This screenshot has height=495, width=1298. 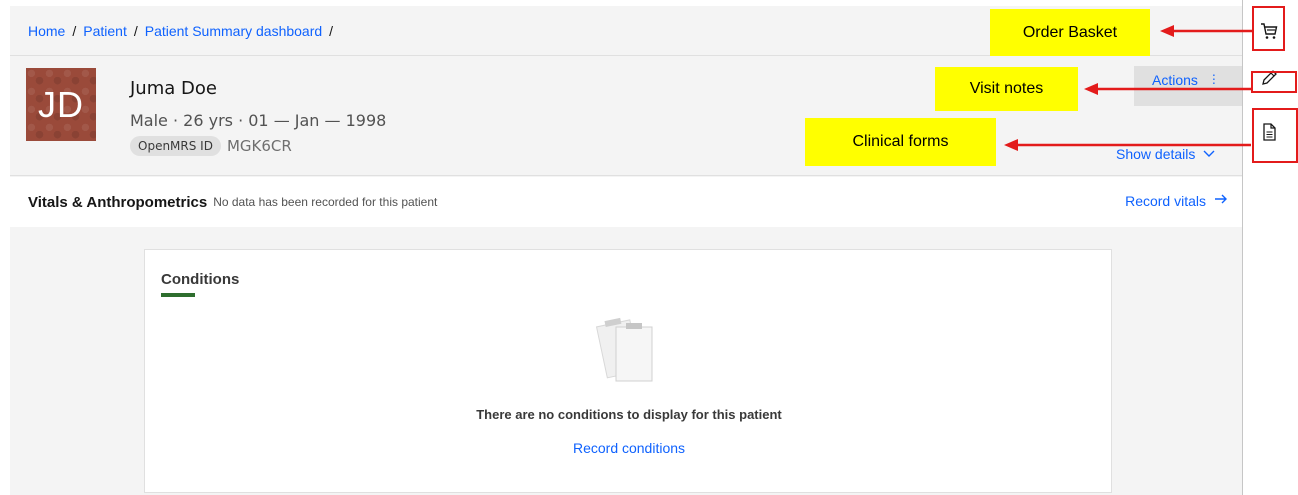 I want to click on actions-button: Actions ⋮, so click(x=1188, y=86).